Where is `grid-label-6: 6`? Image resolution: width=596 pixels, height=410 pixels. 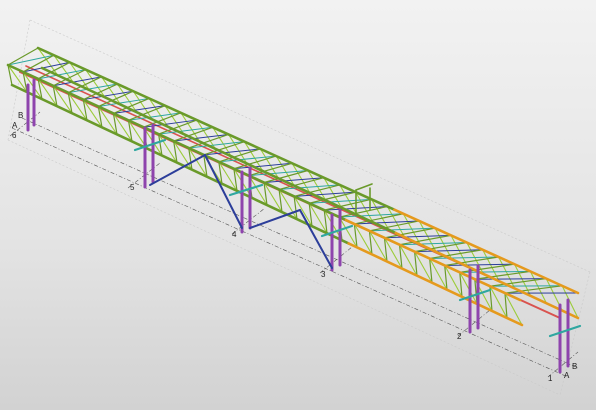 grid-label-6: 6 is located at coordinates (14, 135).